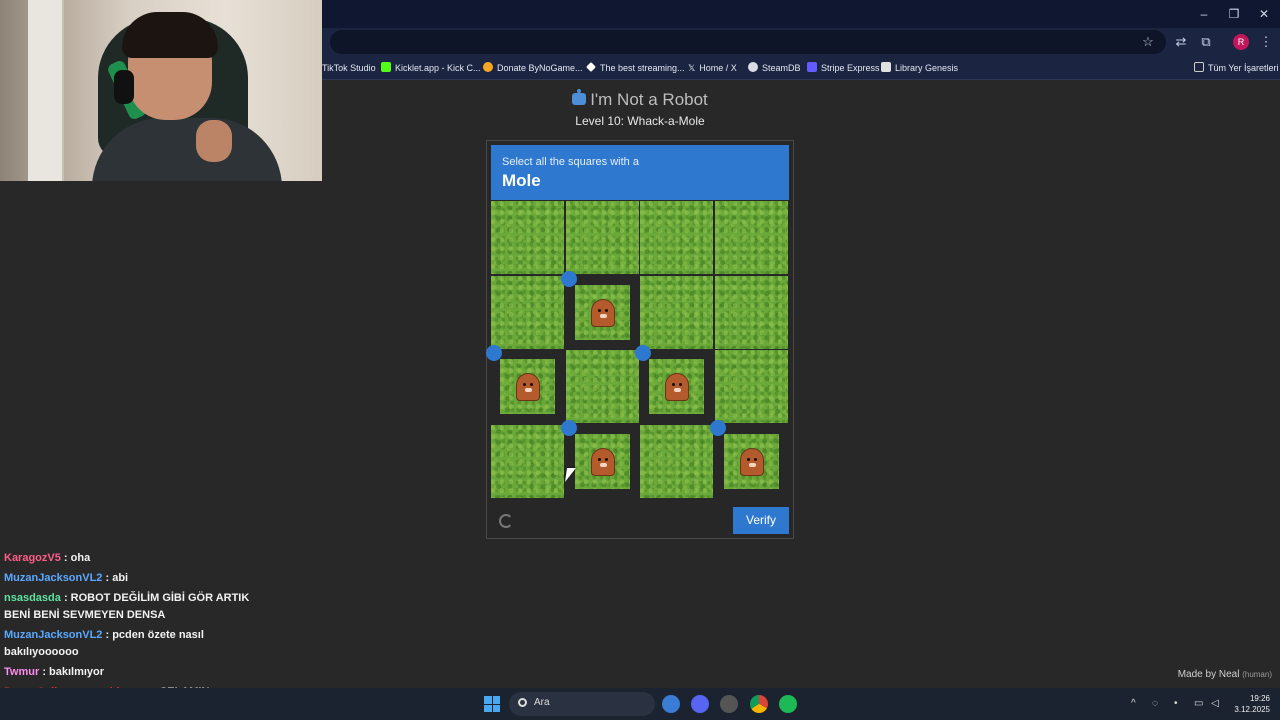 This screenshot has width=1280, height=720. I want to click on webcam-streamer-hand, so click(214, 141).